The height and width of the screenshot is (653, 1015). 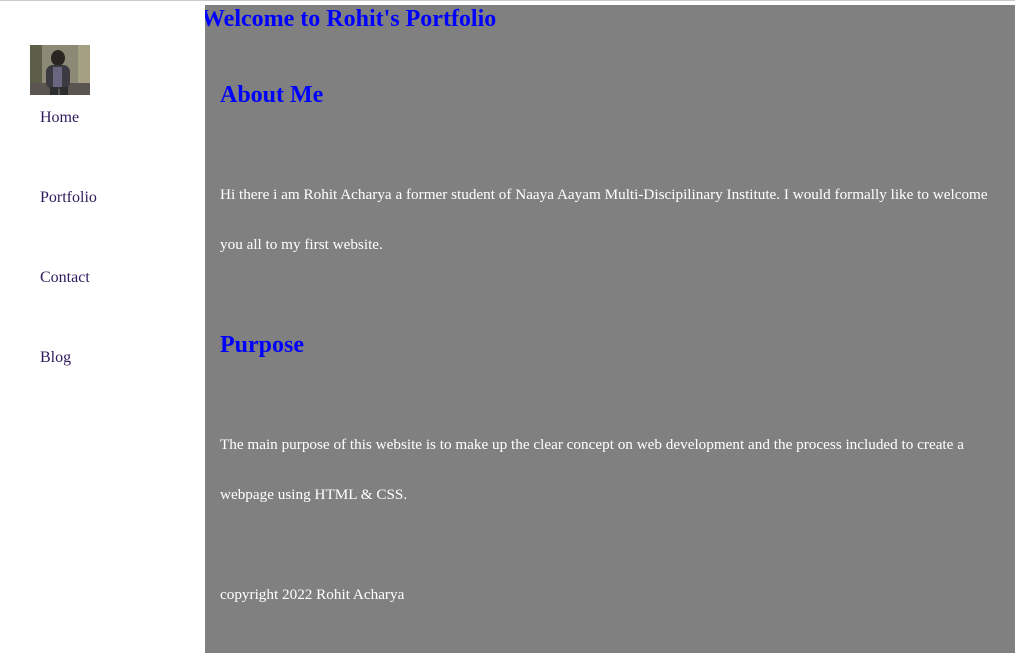 What do you see at coordinates (65, 278) in the screenshot?
I see `nav-contact-link: Contact` at bounding box center [65, 278].